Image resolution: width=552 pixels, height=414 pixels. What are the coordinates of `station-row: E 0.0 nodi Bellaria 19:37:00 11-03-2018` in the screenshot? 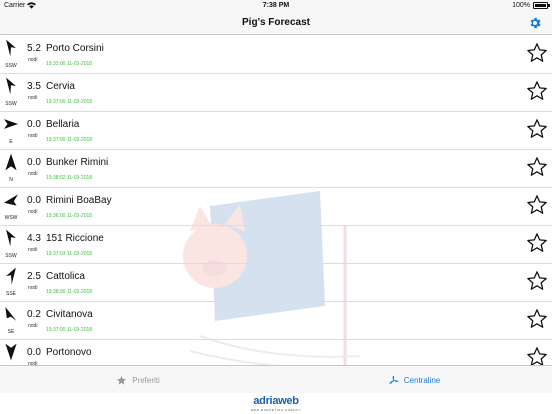 It's located at (276, 131).